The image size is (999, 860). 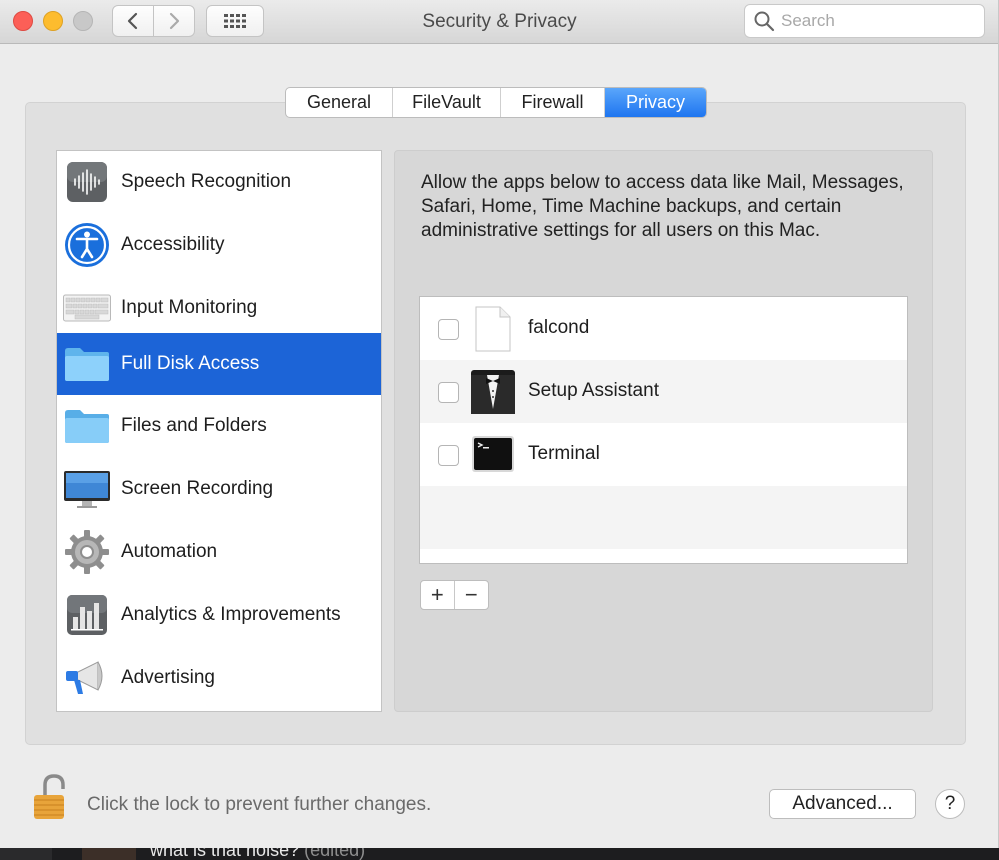 What do you see at coordinates (564, 453) in the screenshot?
I see `app-name: Terminal` at bounding box center [564, 453].